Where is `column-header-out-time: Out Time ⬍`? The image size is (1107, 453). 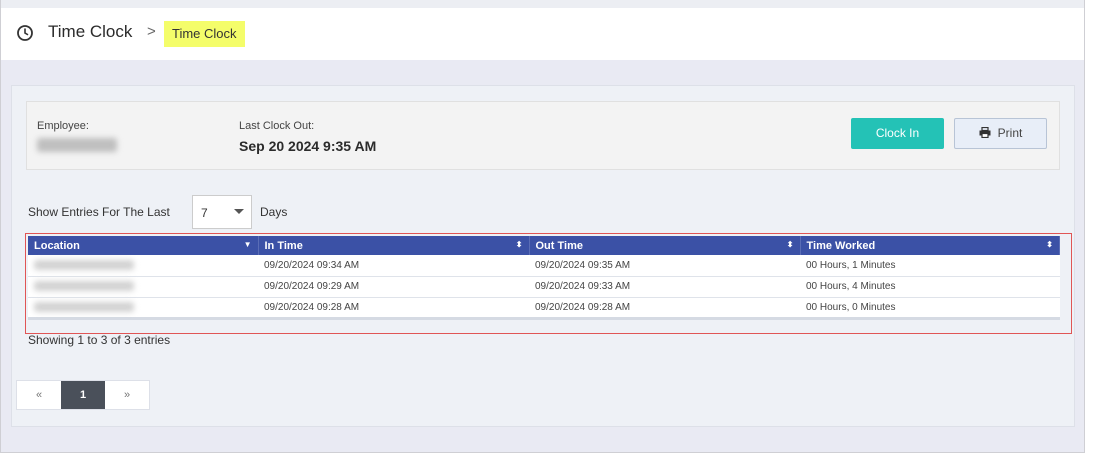 column-header-out-time: Out Time ⬍ is located at coordinates (665, 245).